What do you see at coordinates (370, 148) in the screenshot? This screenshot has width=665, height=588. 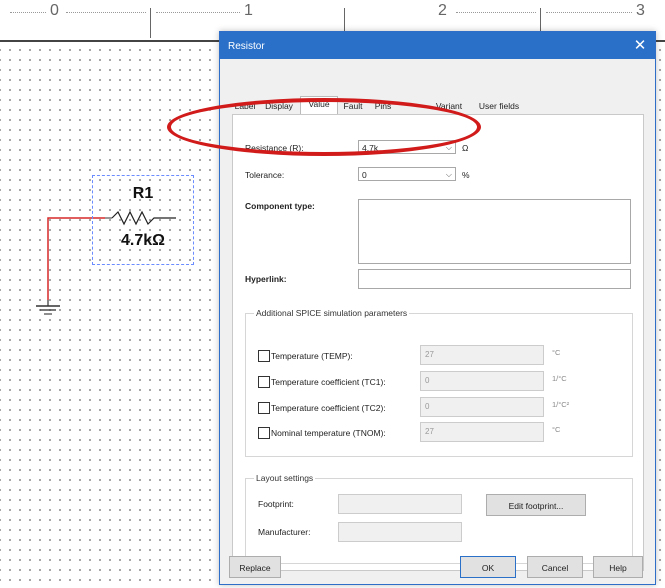 I see `resistance-value: 4.7k` at bounding box center [370, 148].